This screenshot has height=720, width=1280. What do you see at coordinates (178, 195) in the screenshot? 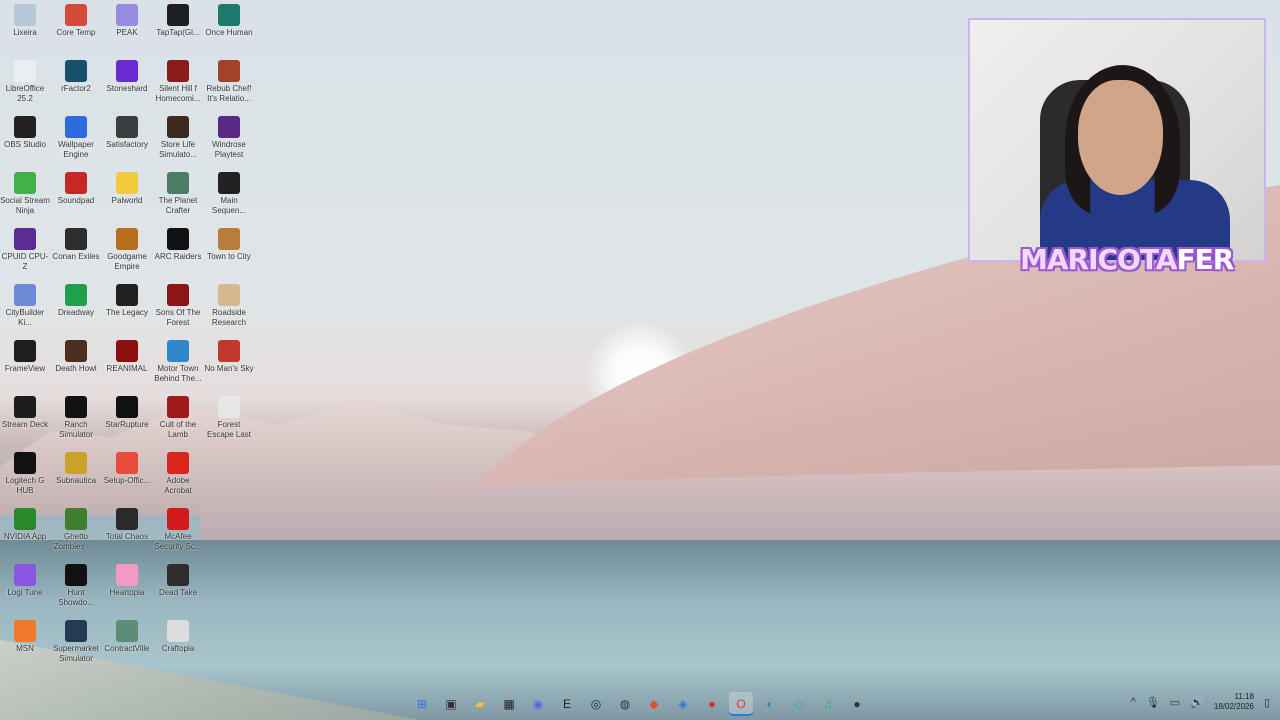
I see `desktop-icon: The Planet Crafter` at bounding box center [178, 195].